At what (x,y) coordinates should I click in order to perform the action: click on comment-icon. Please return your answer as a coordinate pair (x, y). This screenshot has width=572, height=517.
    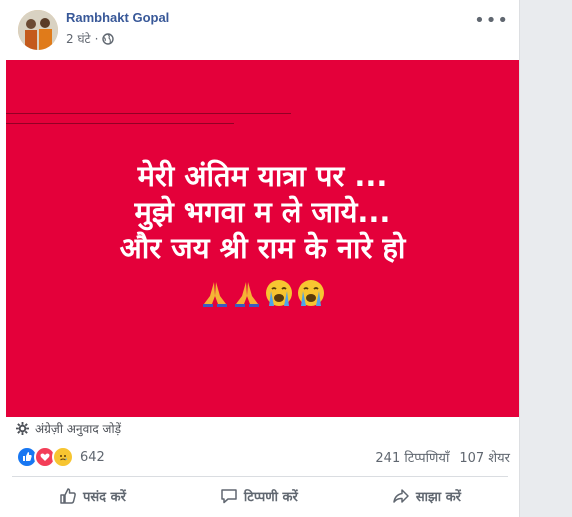
    Looking at the image, I should click on (229, 496).